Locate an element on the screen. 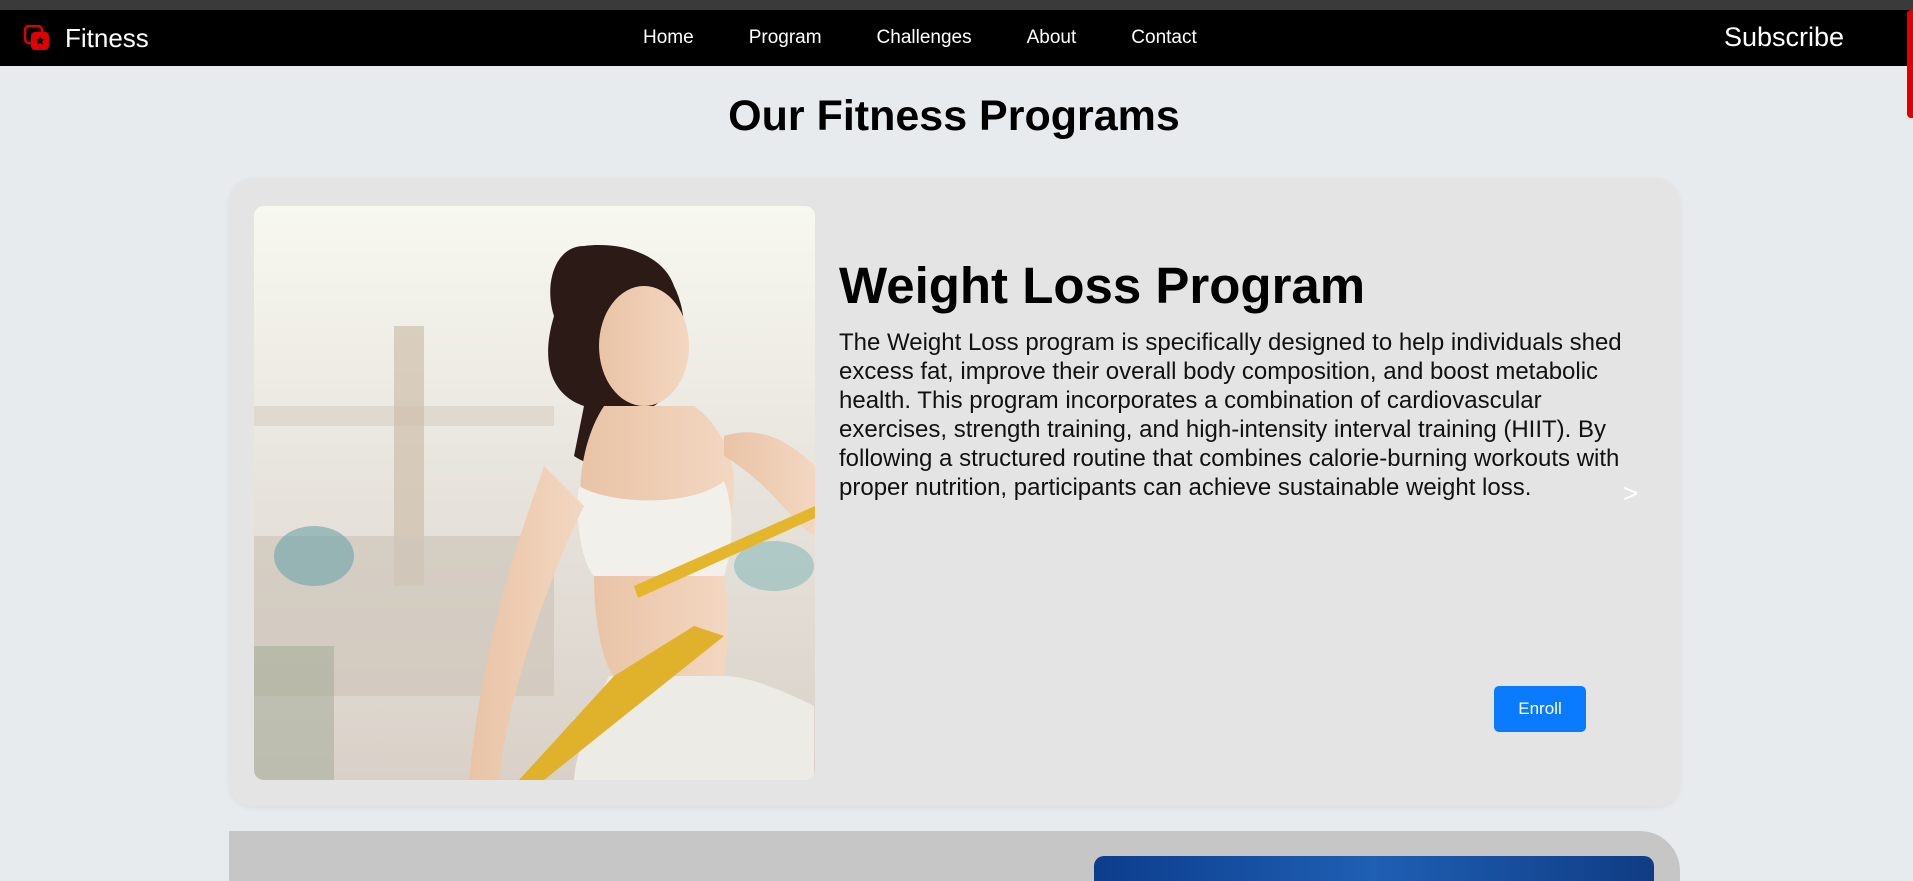 The height and width of the screenshot is (881, 1913). program-card-next is located at coordinates (954, 856).